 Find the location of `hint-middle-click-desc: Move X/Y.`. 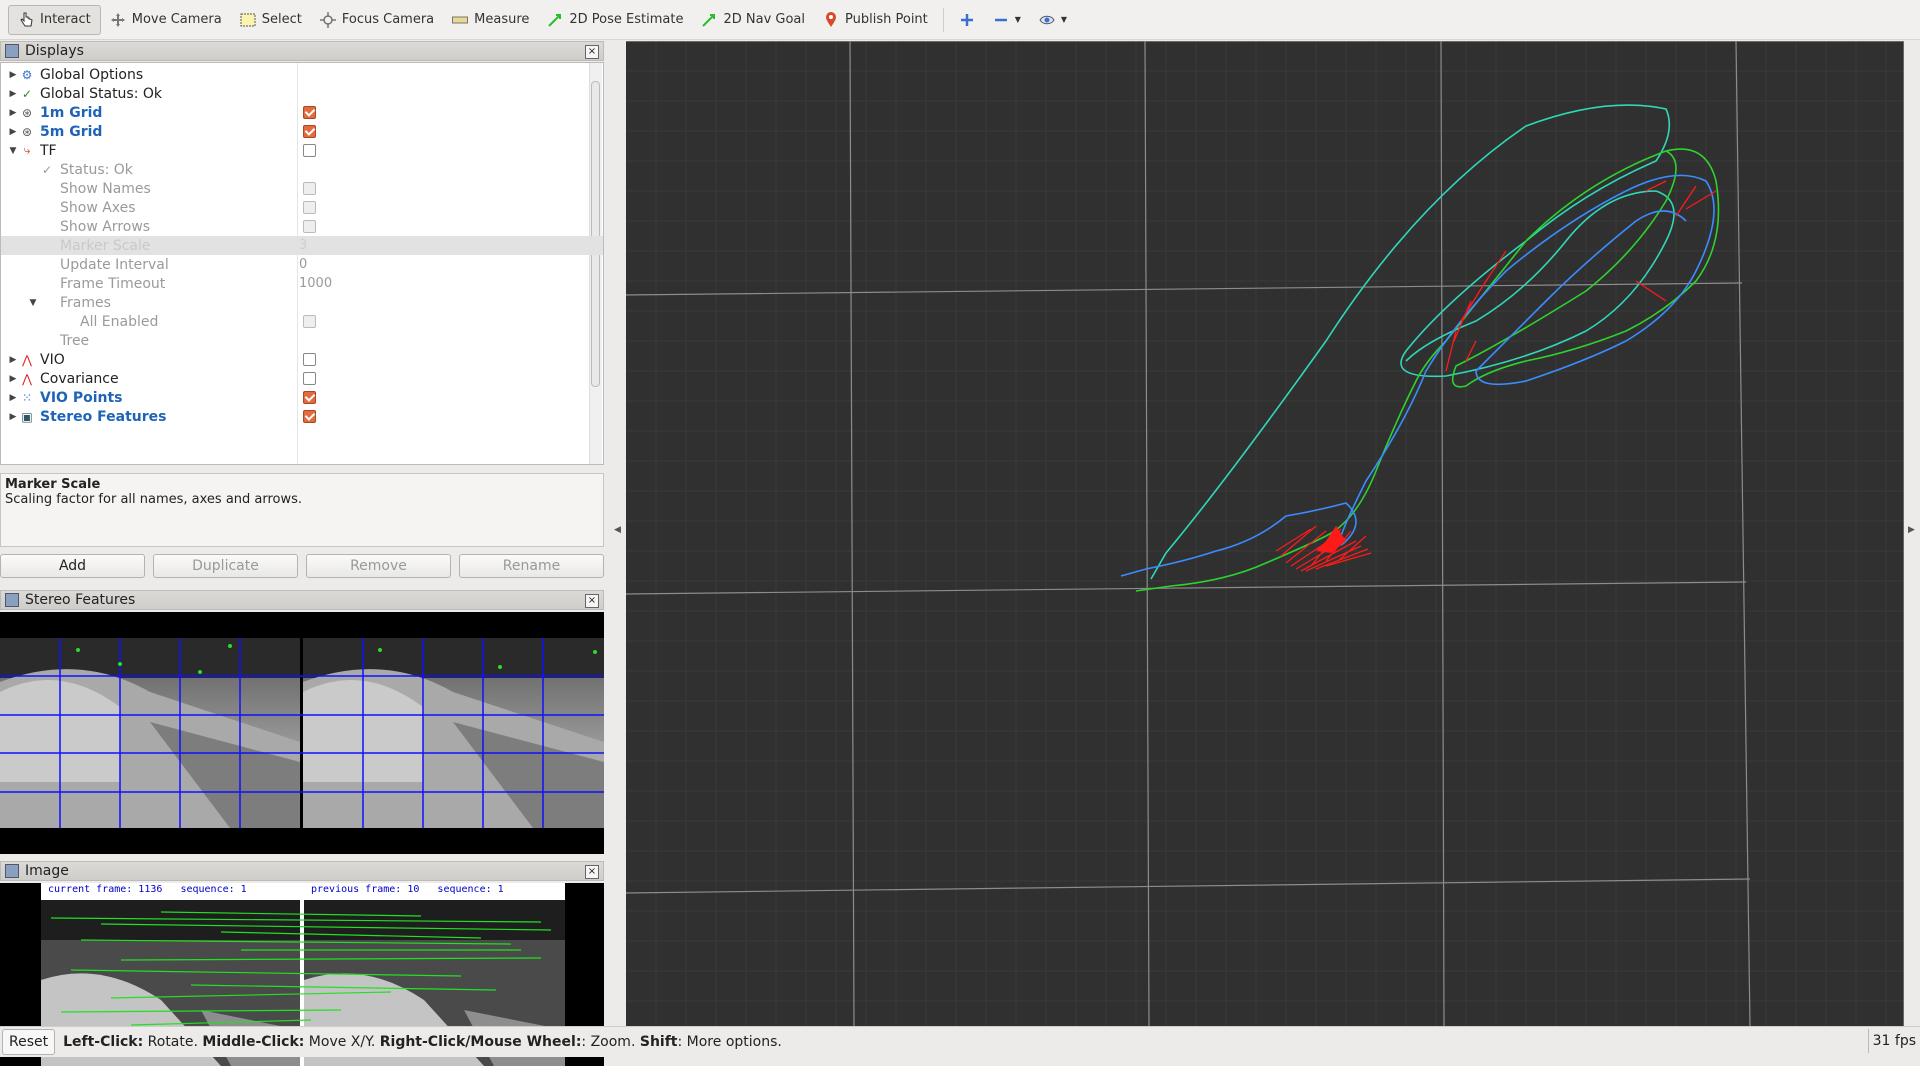

hint-middle-click-desc: Move X/Y. is located at coordinates (342, 1042).